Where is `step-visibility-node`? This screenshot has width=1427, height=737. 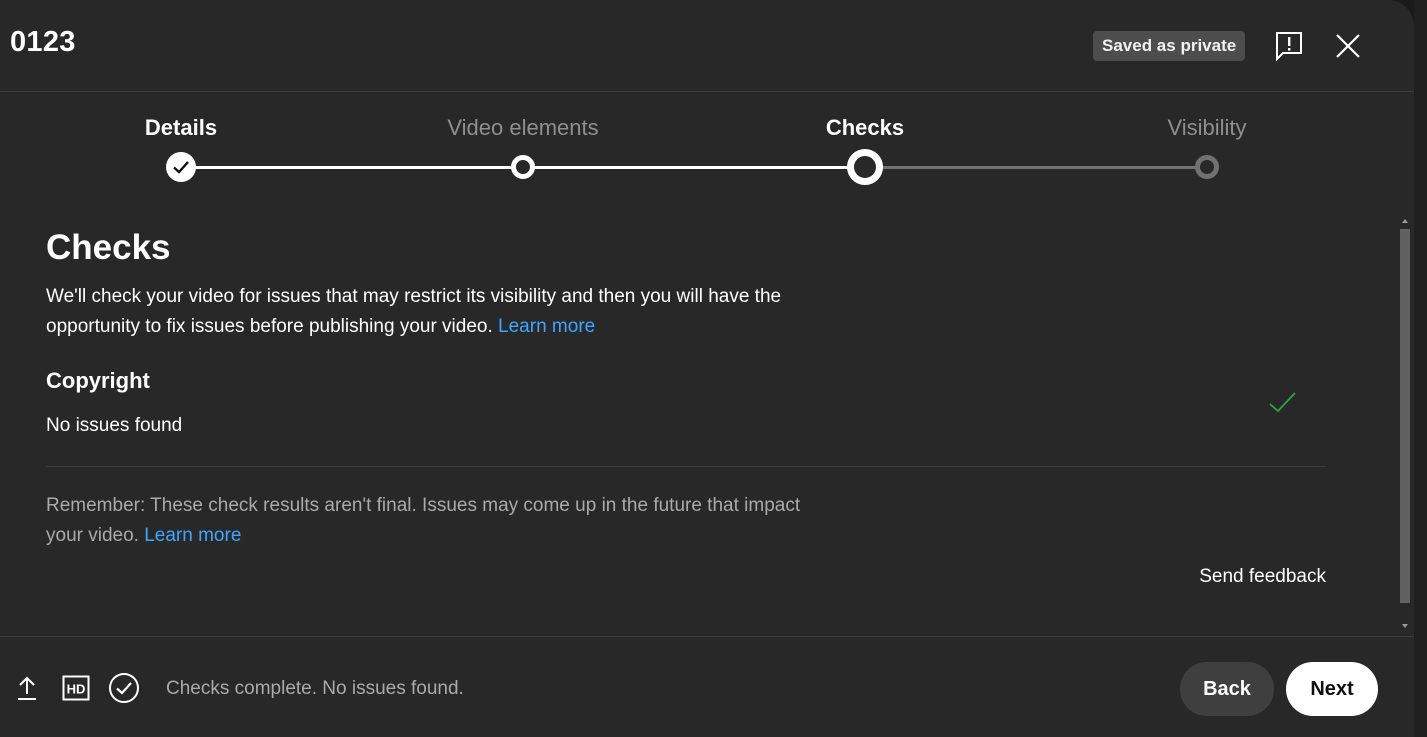 step-visibility-node is located at coordinates (1207, 167).